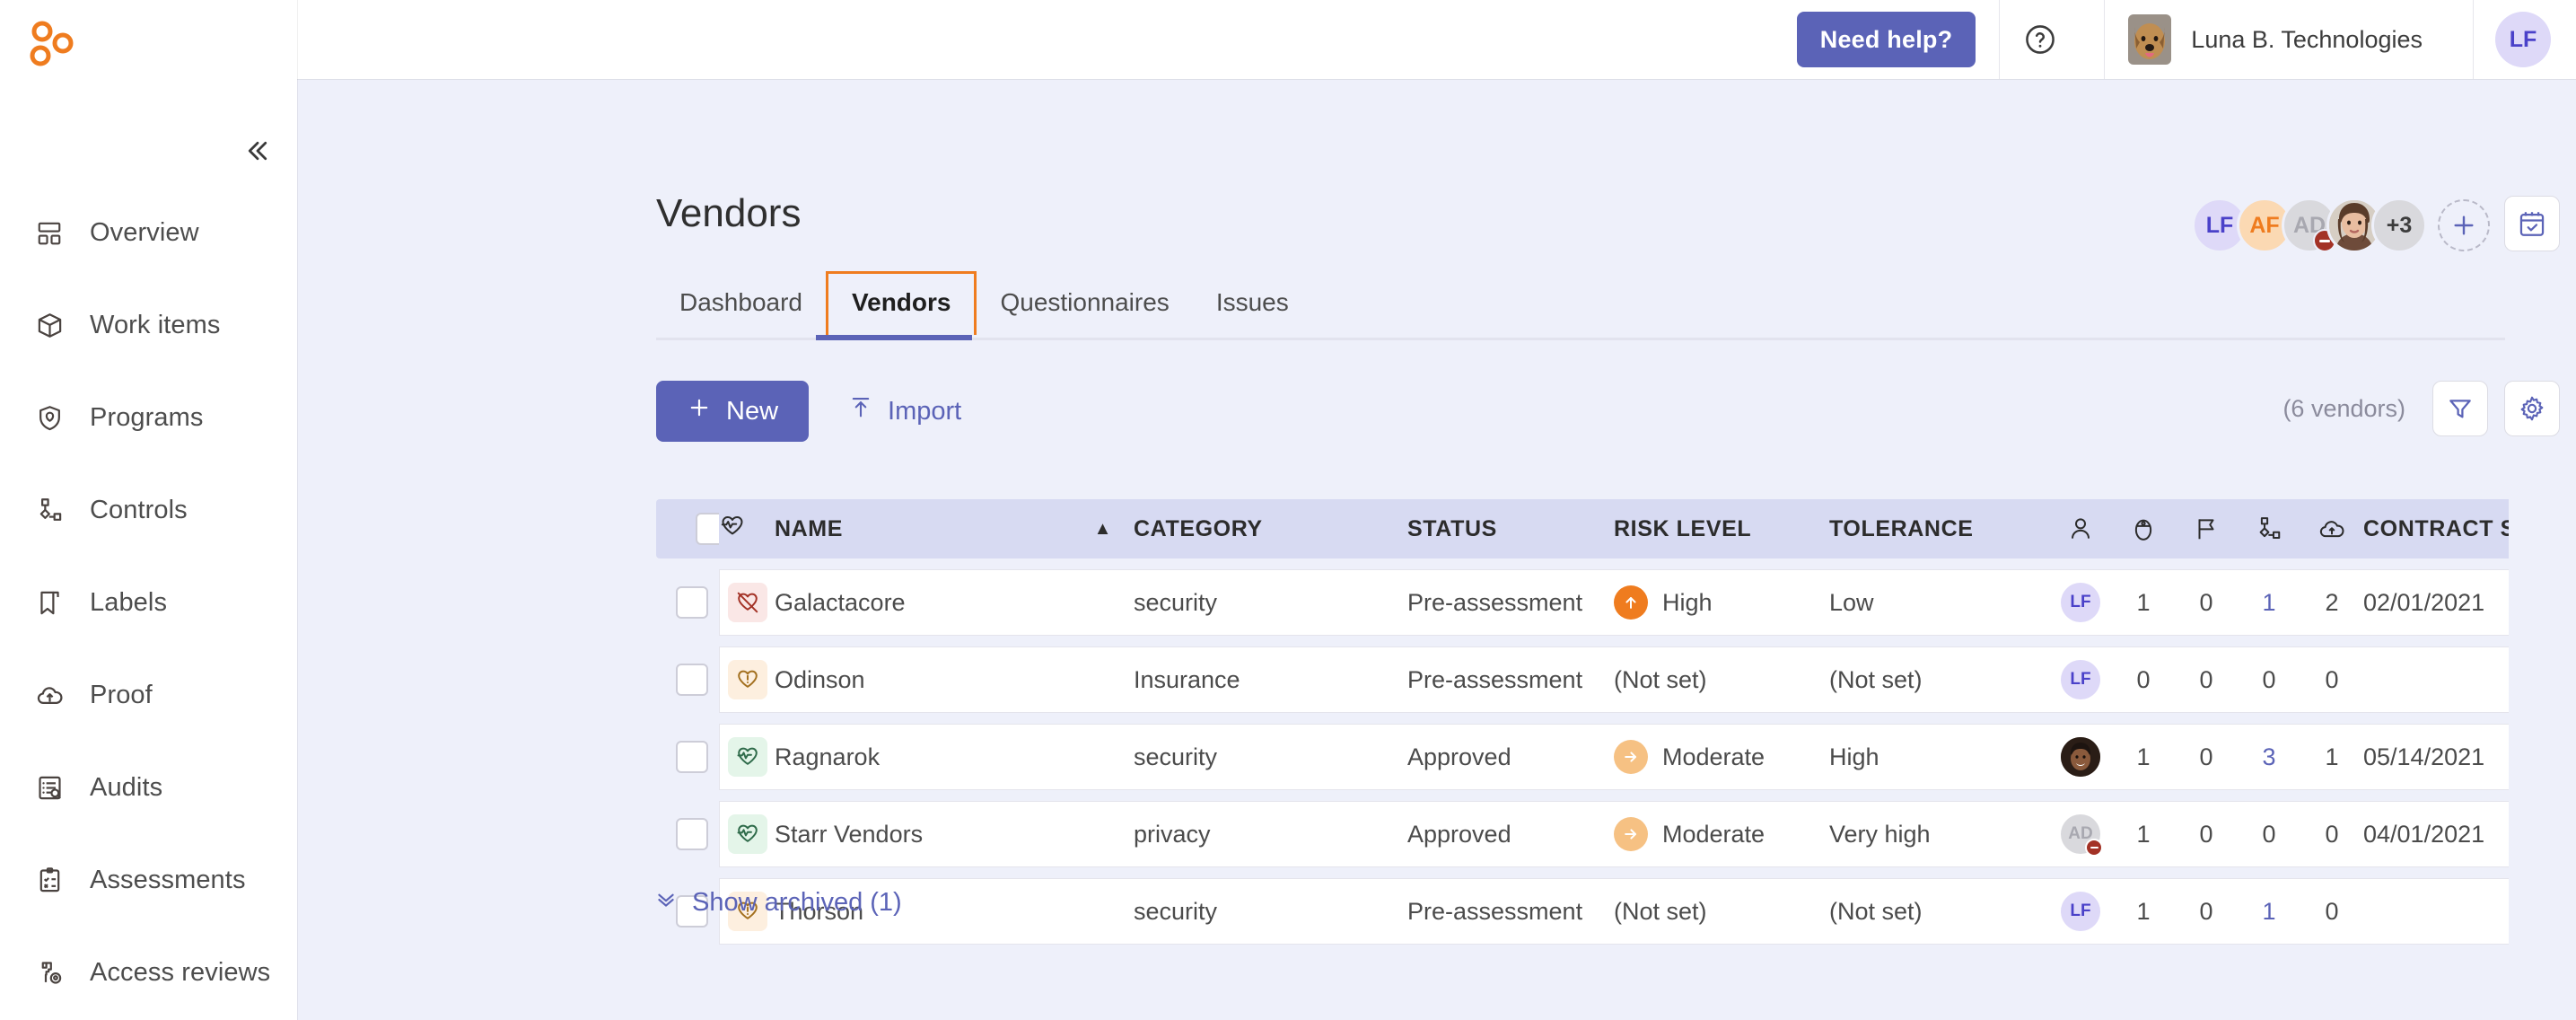 The width and height of the screenshot is (2576, 1020). I want to click on row-name-cell: Galactacore, so click(954, 602).